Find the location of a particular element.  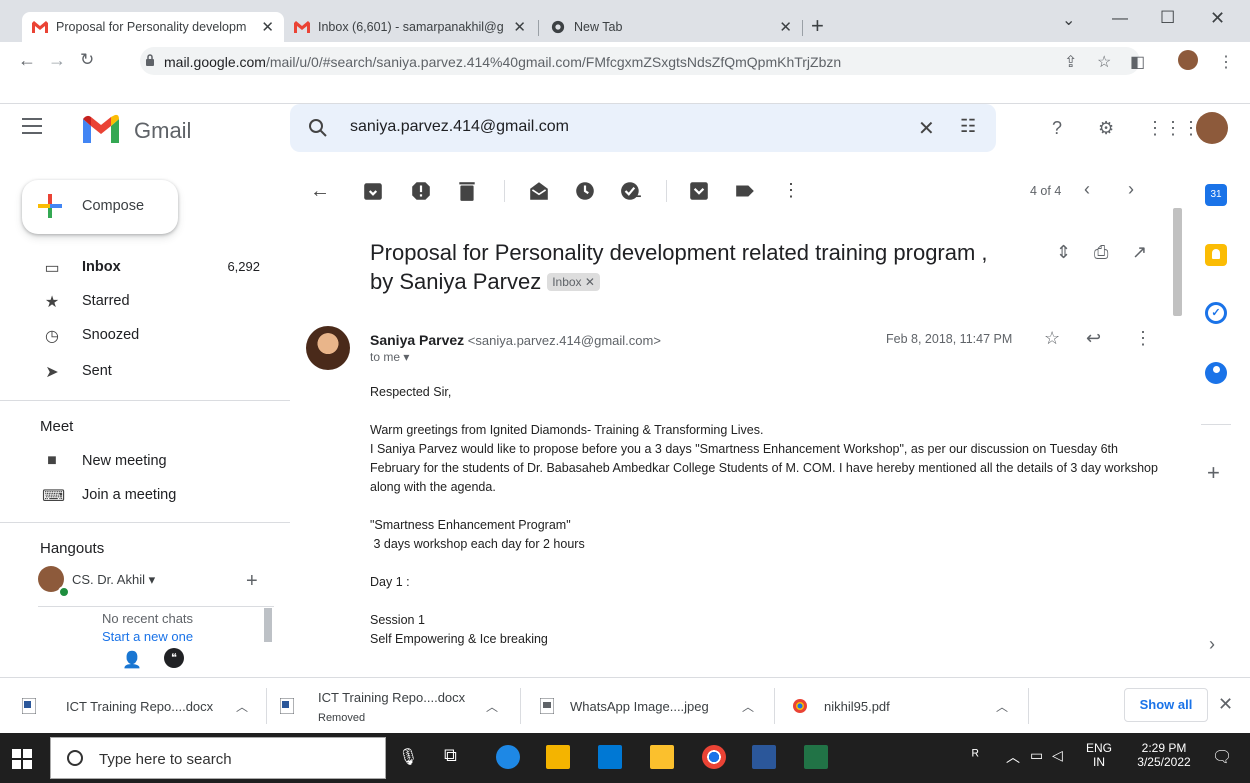

star-message-icon: ☆ is located at coordinates (1052, 338).